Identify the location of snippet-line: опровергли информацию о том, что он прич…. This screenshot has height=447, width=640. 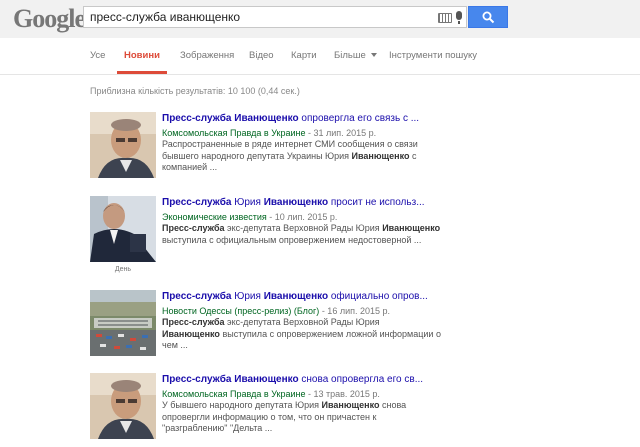
(269, 416).